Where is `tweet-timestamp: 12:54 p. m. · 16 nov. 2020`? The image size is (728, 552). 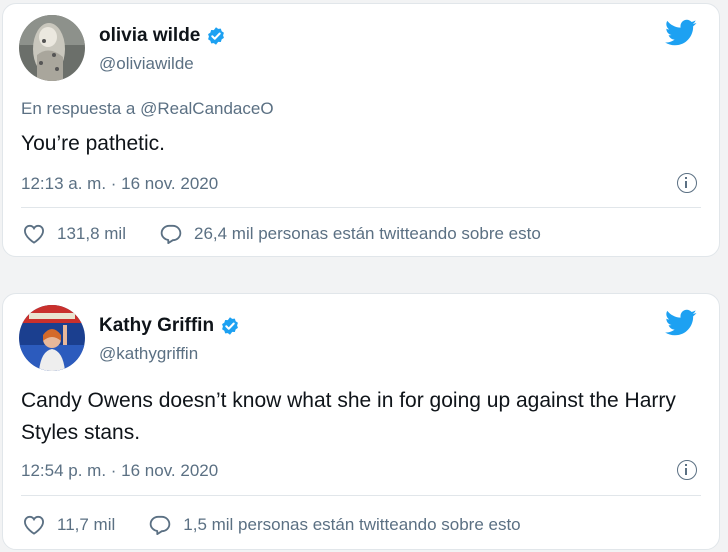
tweet-timestamp: 12:54 p. m. · 16 nov. 2020 is located at coordinates (119, 471).